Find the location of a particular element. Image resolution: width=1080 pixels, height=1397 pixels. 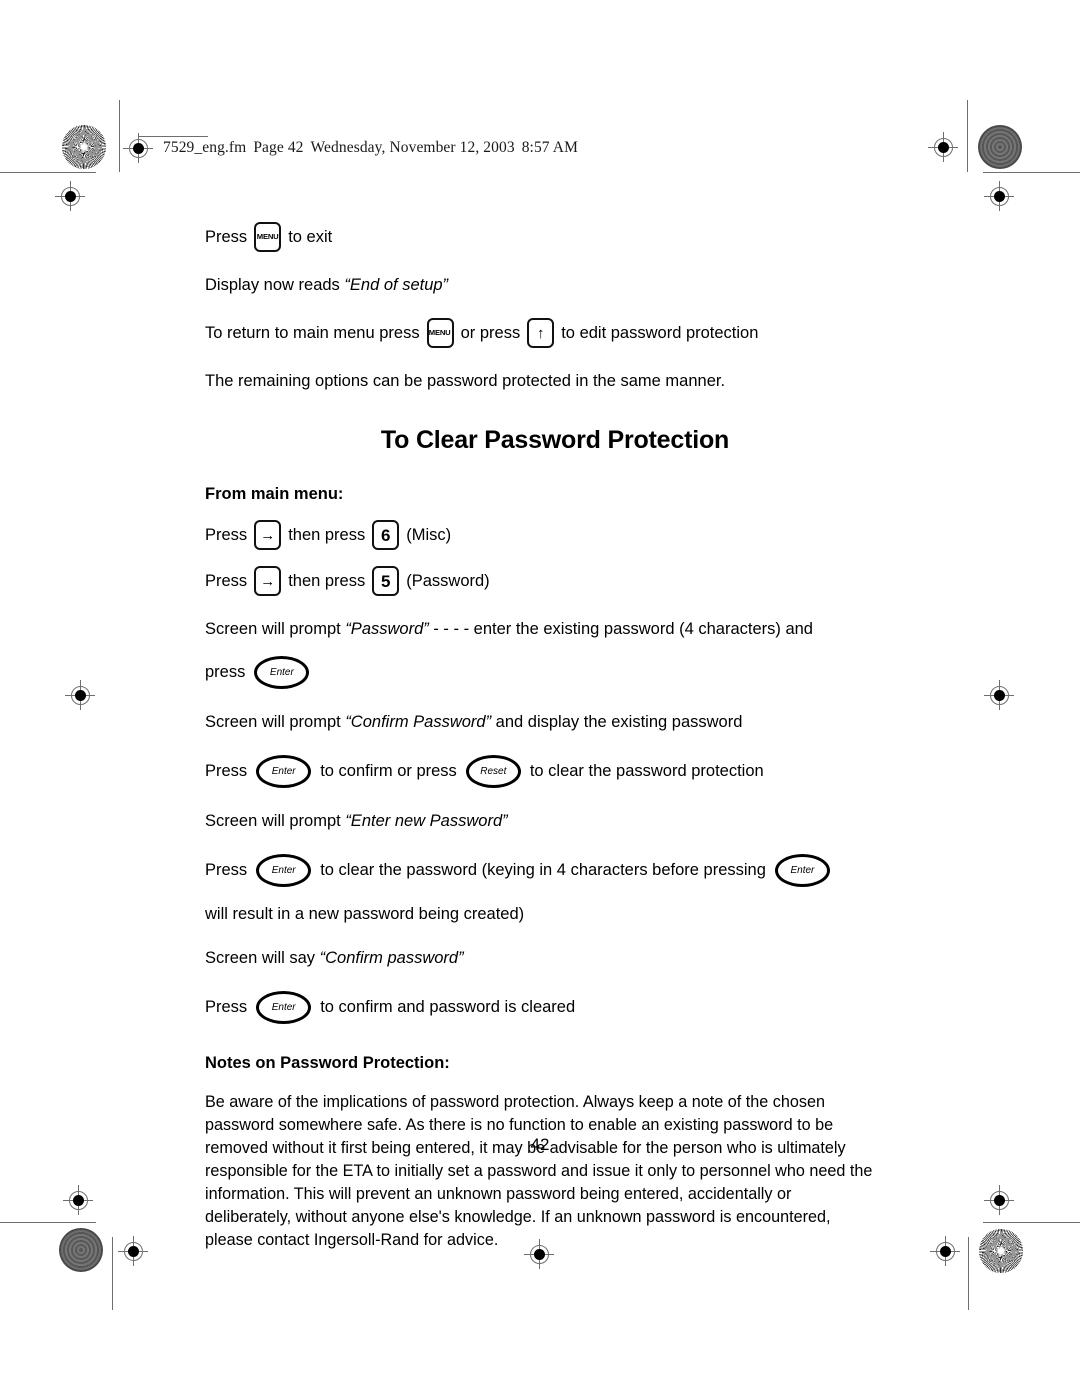

display-text-confirm-password-lower: “Confirm password” is located at coordinates (391, 957).